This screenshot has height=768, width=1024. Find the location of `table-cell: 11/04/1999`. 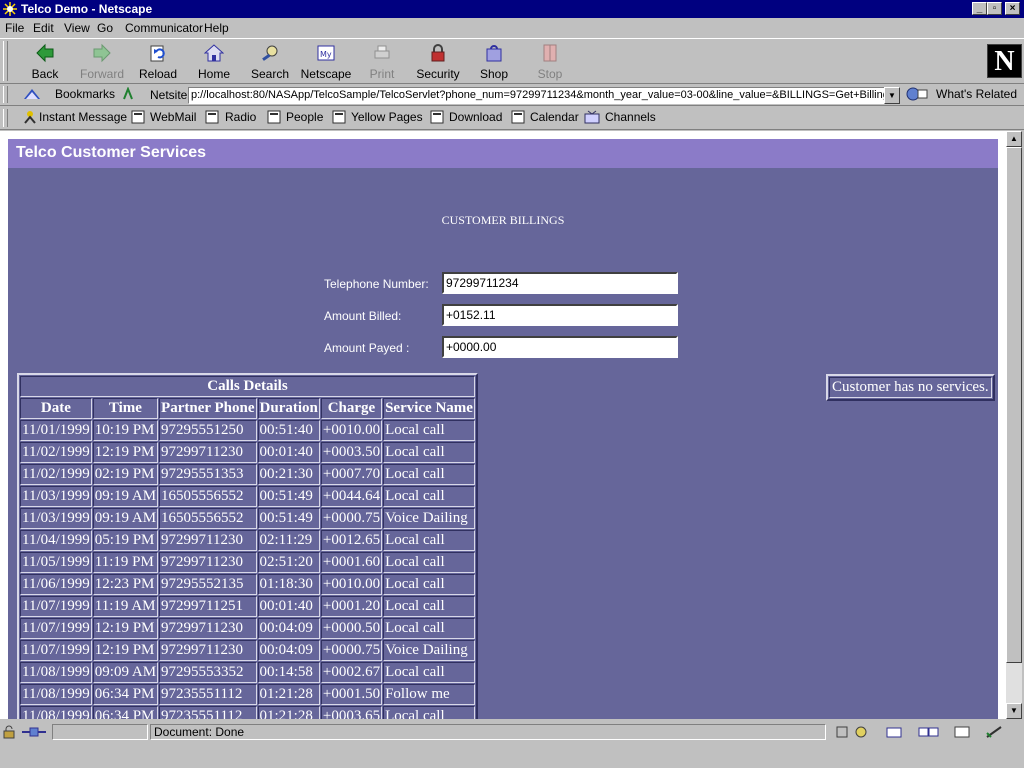

table-cell: 11/04/1999 is located at coordinates (56, 540).